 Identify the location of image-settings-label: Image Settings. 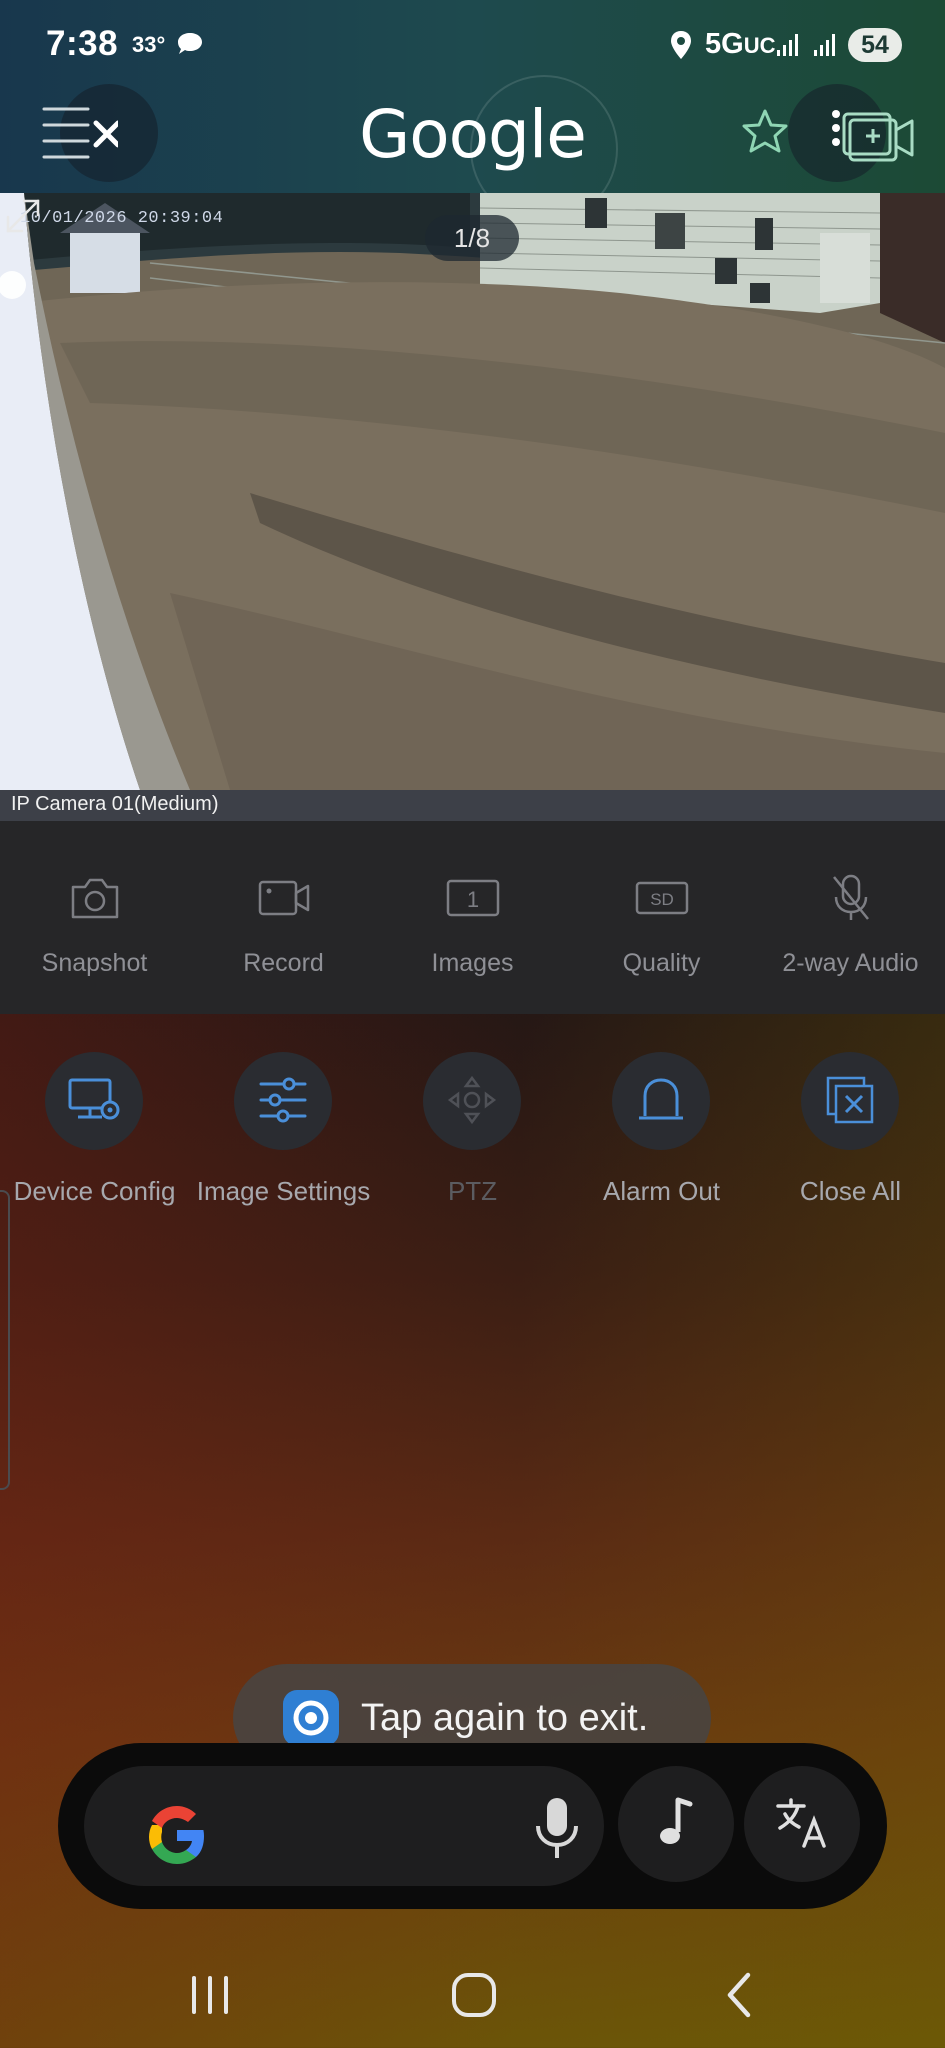
(283, 1191).